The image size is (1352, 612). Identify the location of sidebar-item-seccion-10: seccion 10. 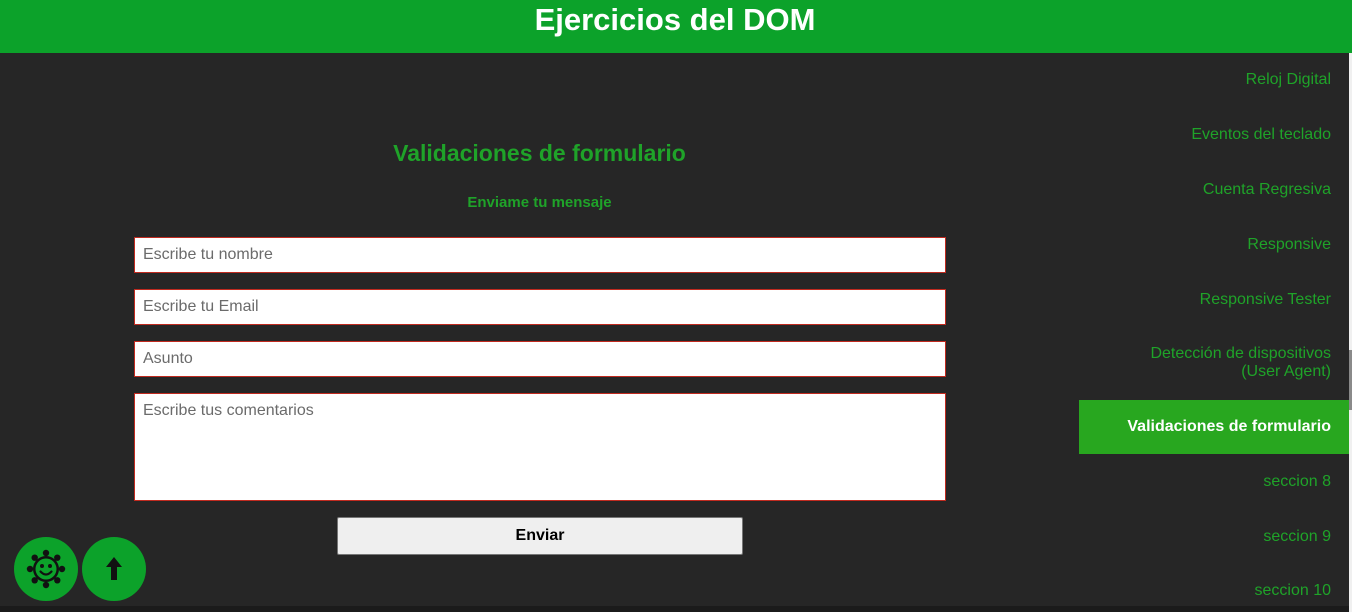
(1214, 591).